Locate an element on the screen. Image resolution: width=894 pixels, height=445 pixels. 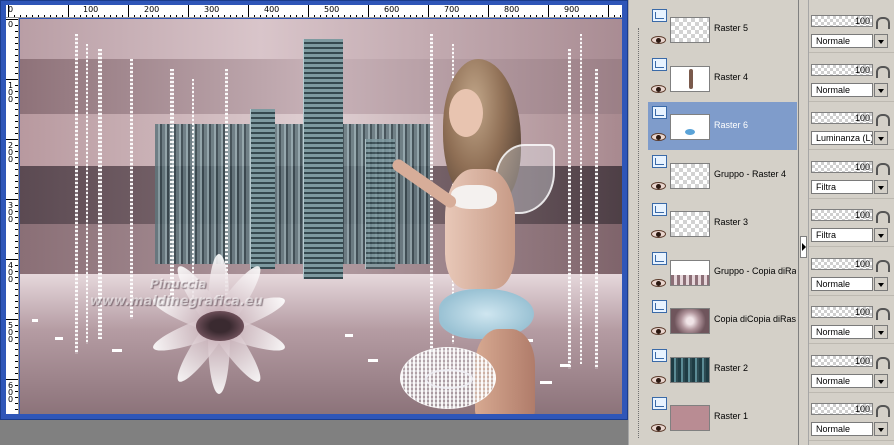
layer-row: Raster 2 is located at coordinates (722, 369).